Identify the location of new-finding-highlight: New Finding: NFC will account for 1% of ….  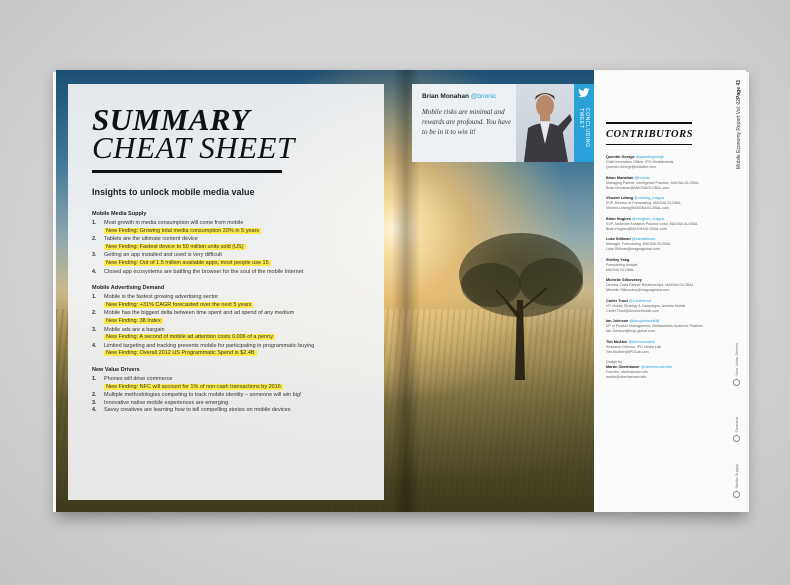
(193, 386).